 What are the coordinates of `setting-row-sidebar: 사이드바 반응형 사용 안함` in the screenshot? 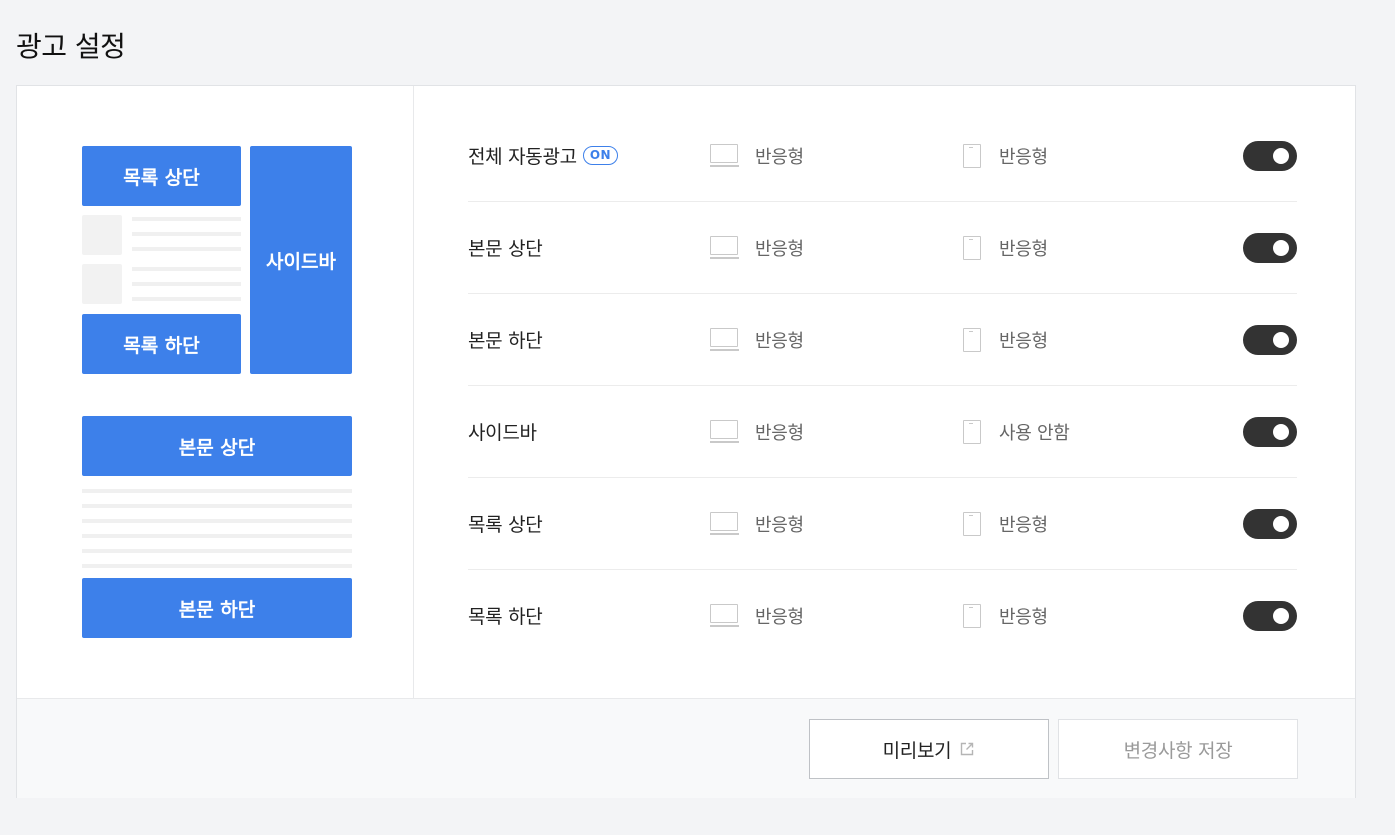 It's located at (882, 432).